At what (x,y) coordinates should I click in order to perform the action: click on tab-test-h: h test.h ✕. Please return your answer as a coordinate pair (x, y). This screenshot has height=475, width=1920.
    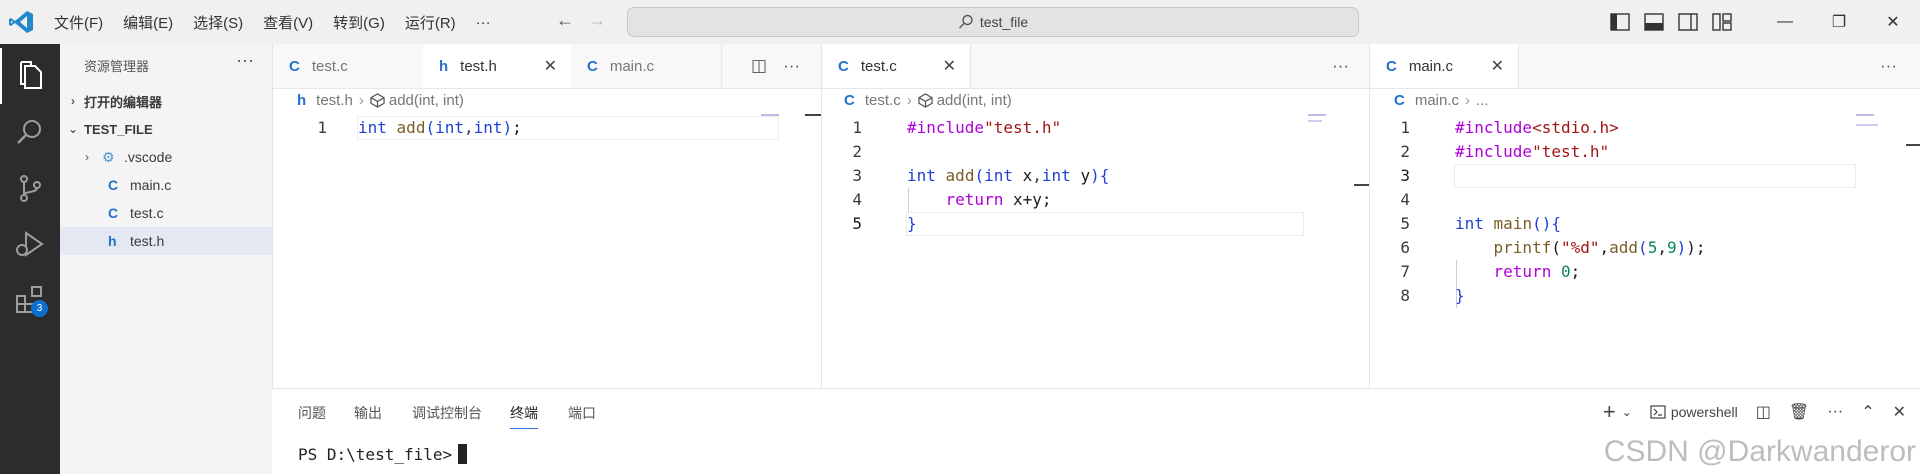
    Looking at the image, I should click on (497, 66).